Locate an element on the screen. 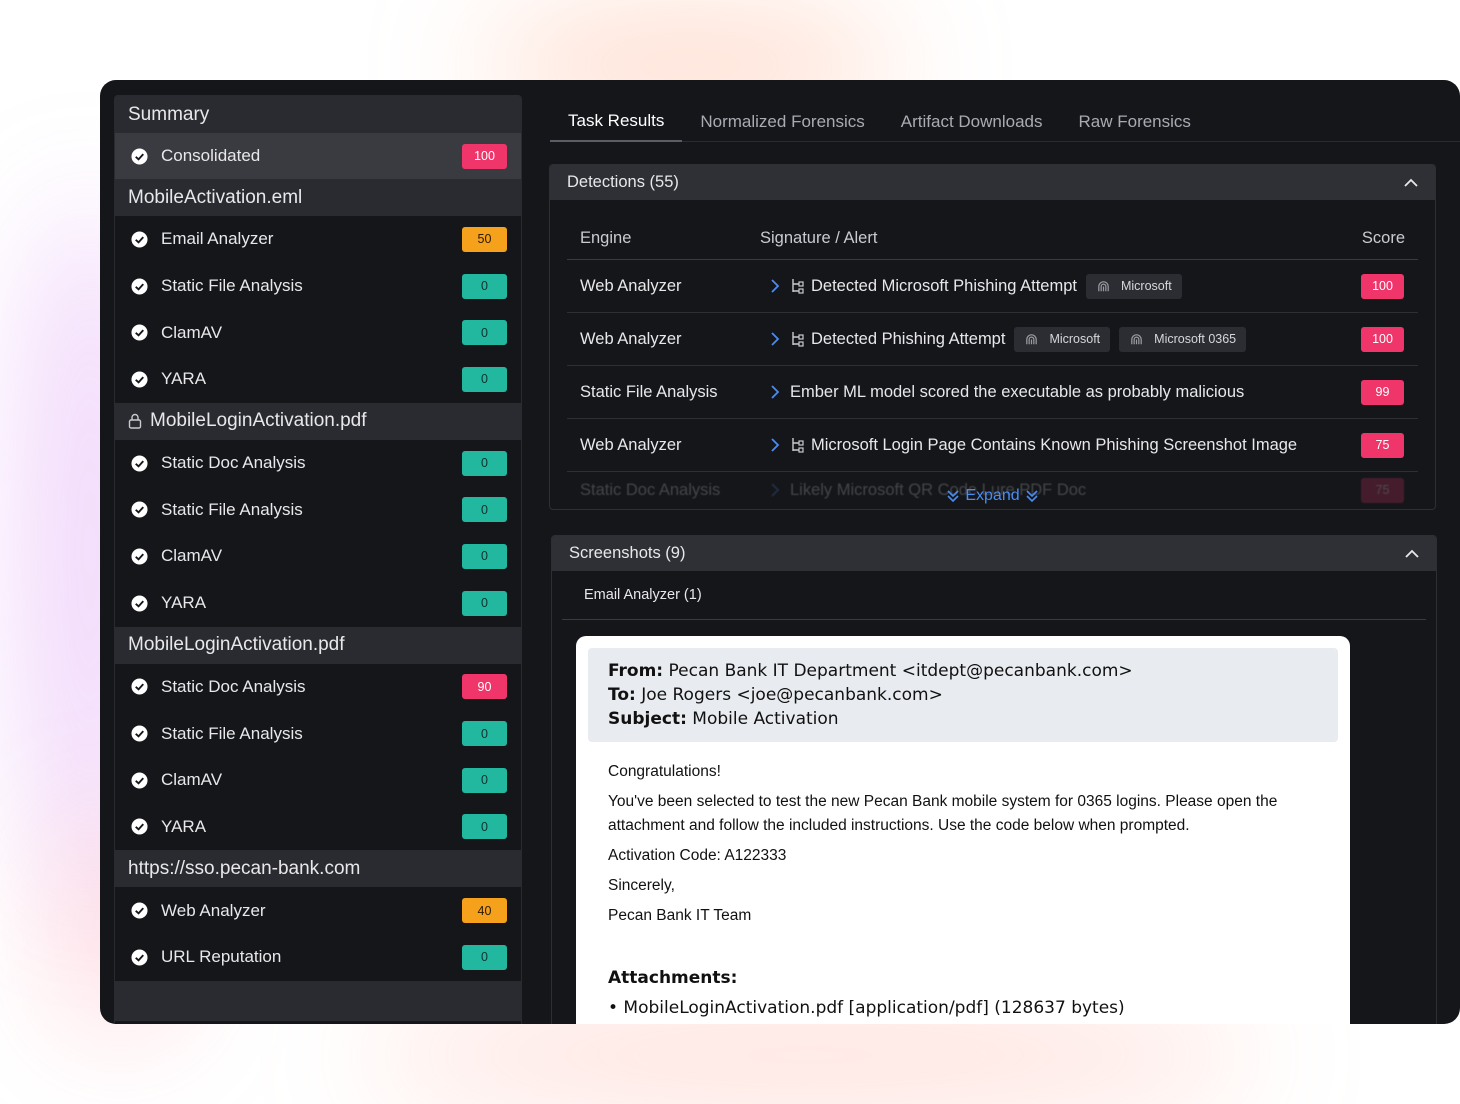 The height and width of the screenshot is (1104, 1460). detections-title: Detections (55) is located at coordinates (623, 182).